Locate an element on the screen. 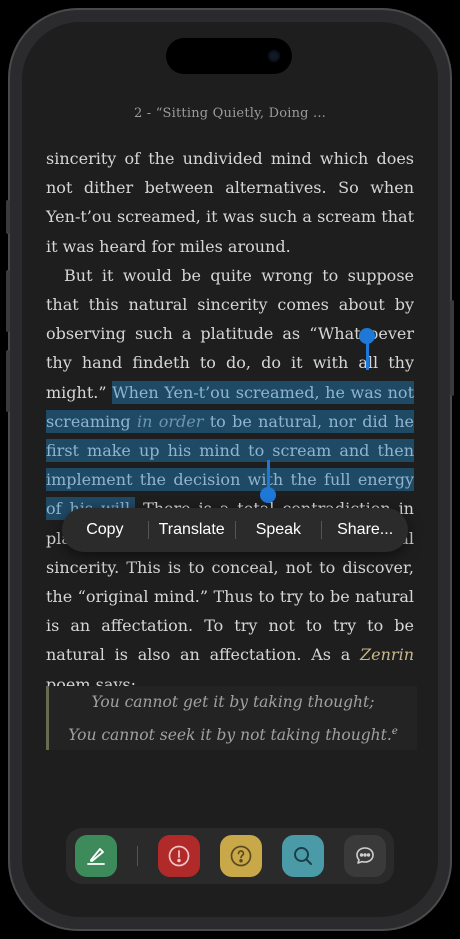  exclamation-circle-icon is located at coordinates (179, 856).